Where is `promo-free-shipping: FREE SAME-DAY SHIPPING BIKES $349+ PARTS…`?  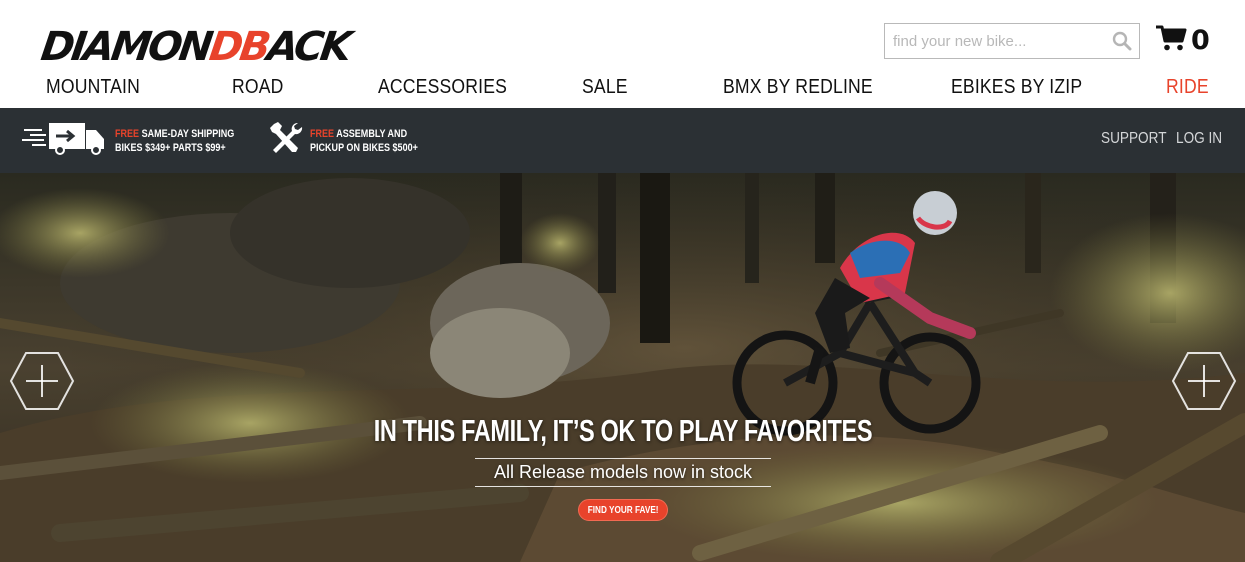 promo-free-shipping: FREE SAME-DAY SHIPPING BIKES $349+ PARTS… is located at coordinates (141, 140).